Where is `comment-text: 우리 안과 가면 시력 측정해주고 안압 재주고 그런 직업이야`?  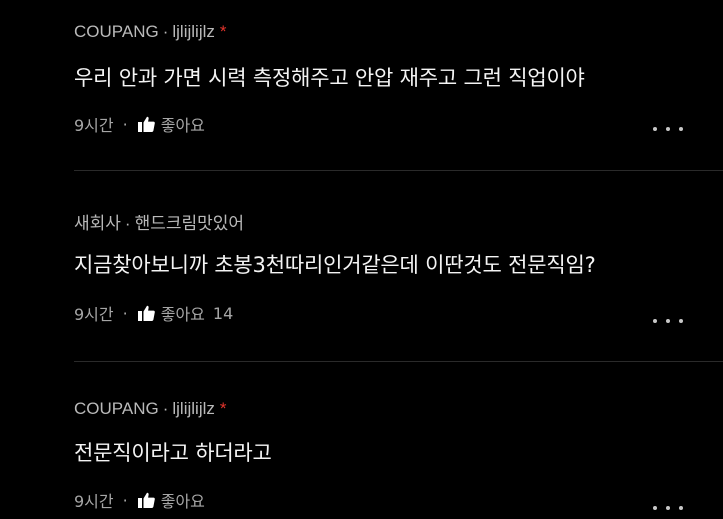 comment-text: 우리 안과 가면 시력 측정해주고 안압 재주고 그런 직업이야 is located at coordinates (329, 78).